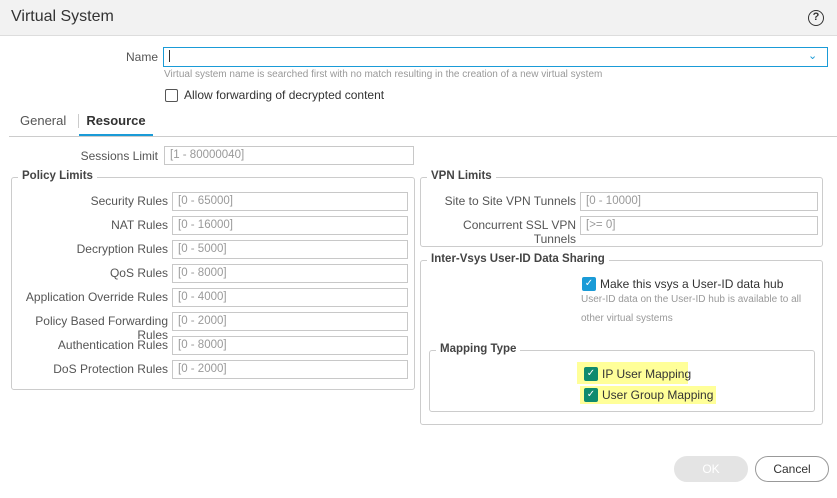 Image resolution: width=837 pixels, height=498 pixels. I want to click on policy-row-label: QoS Rules, so click(138, 273).